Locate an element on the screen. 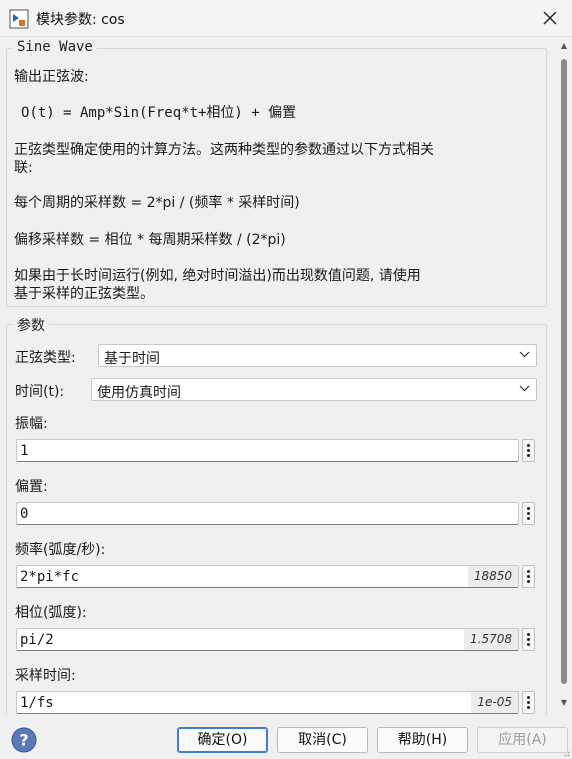 Image resolution: width=572 pixels, height=759 pixels. sample-time-value: 1/fs is located at coordinates (37, 703).